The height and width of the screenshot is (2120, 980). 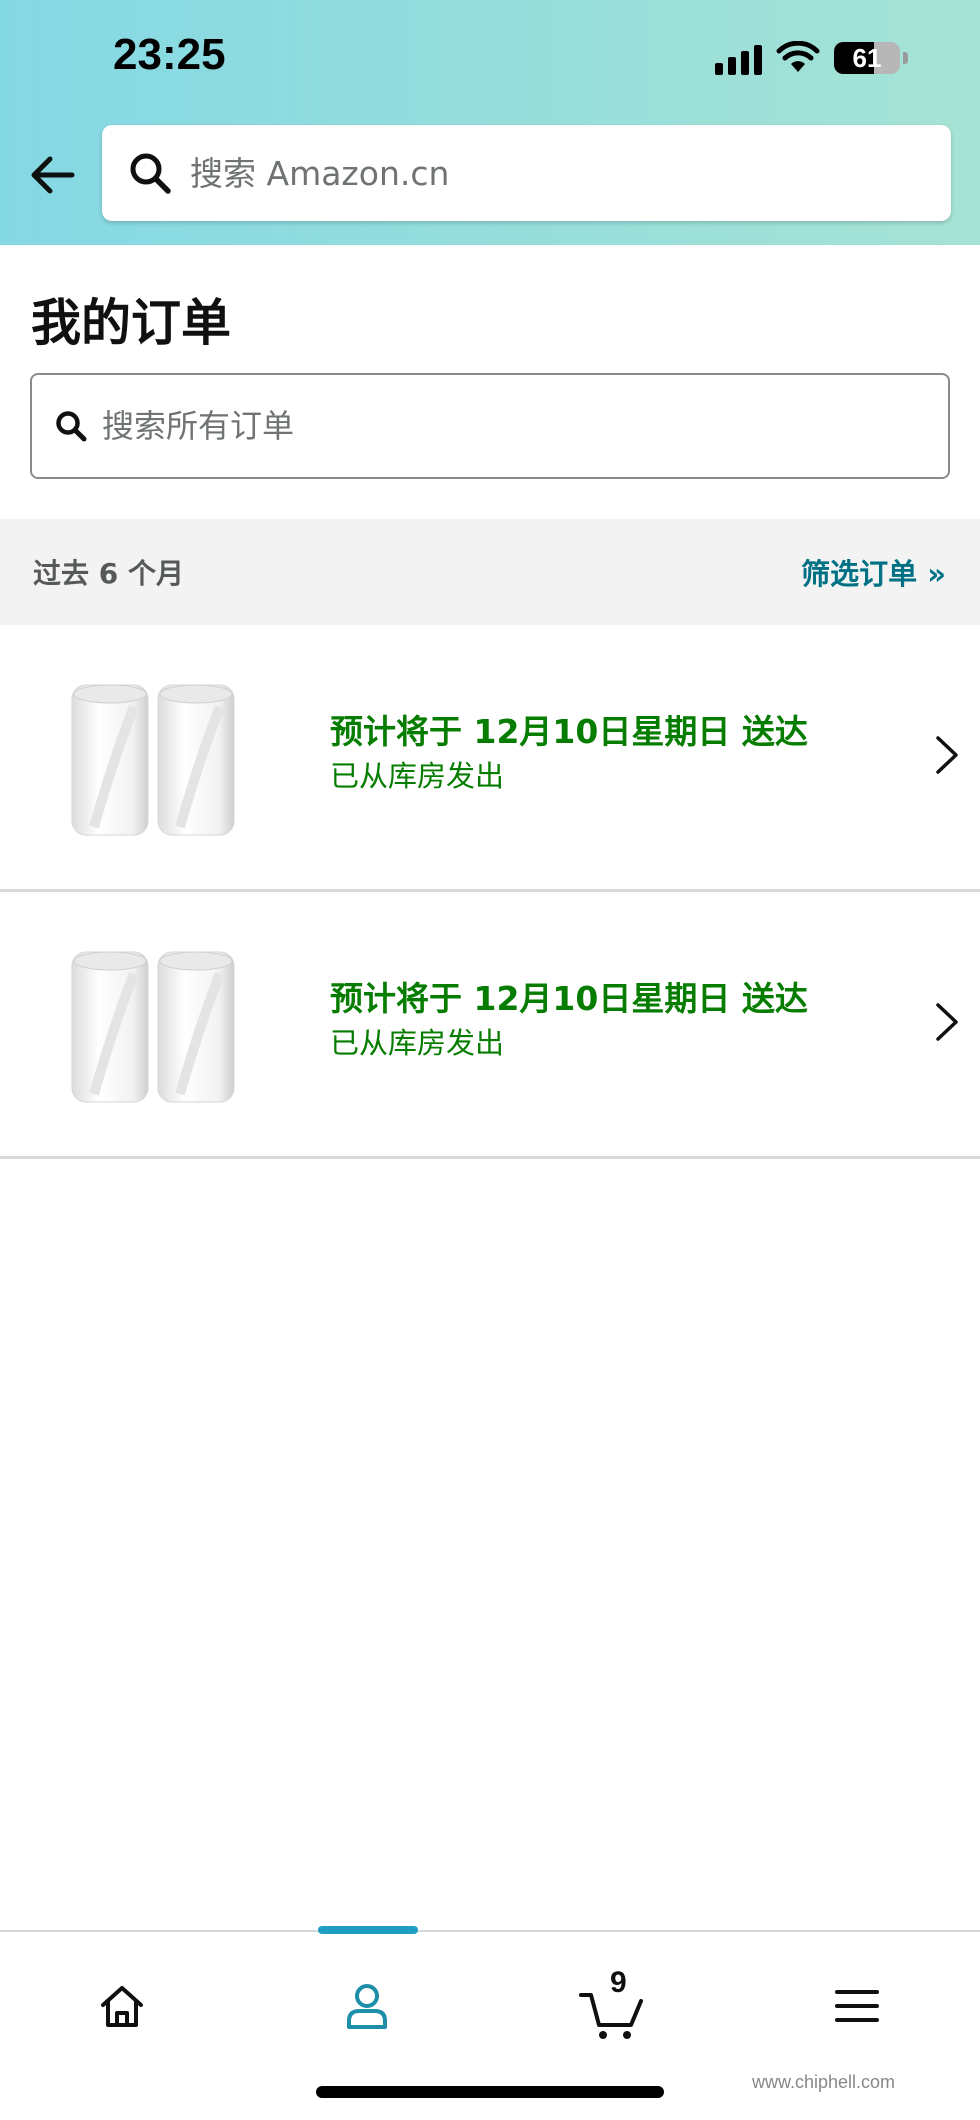 I want to click on battery: 61, so click(x=871, y=58).